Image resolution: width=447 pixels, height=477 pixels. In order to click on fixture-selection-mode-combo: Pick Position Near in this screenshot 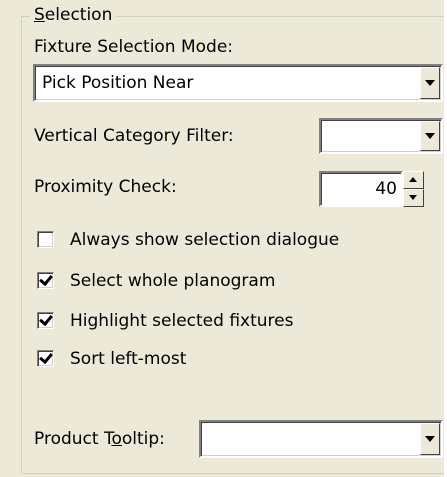, I will do `click(238, 83)`.